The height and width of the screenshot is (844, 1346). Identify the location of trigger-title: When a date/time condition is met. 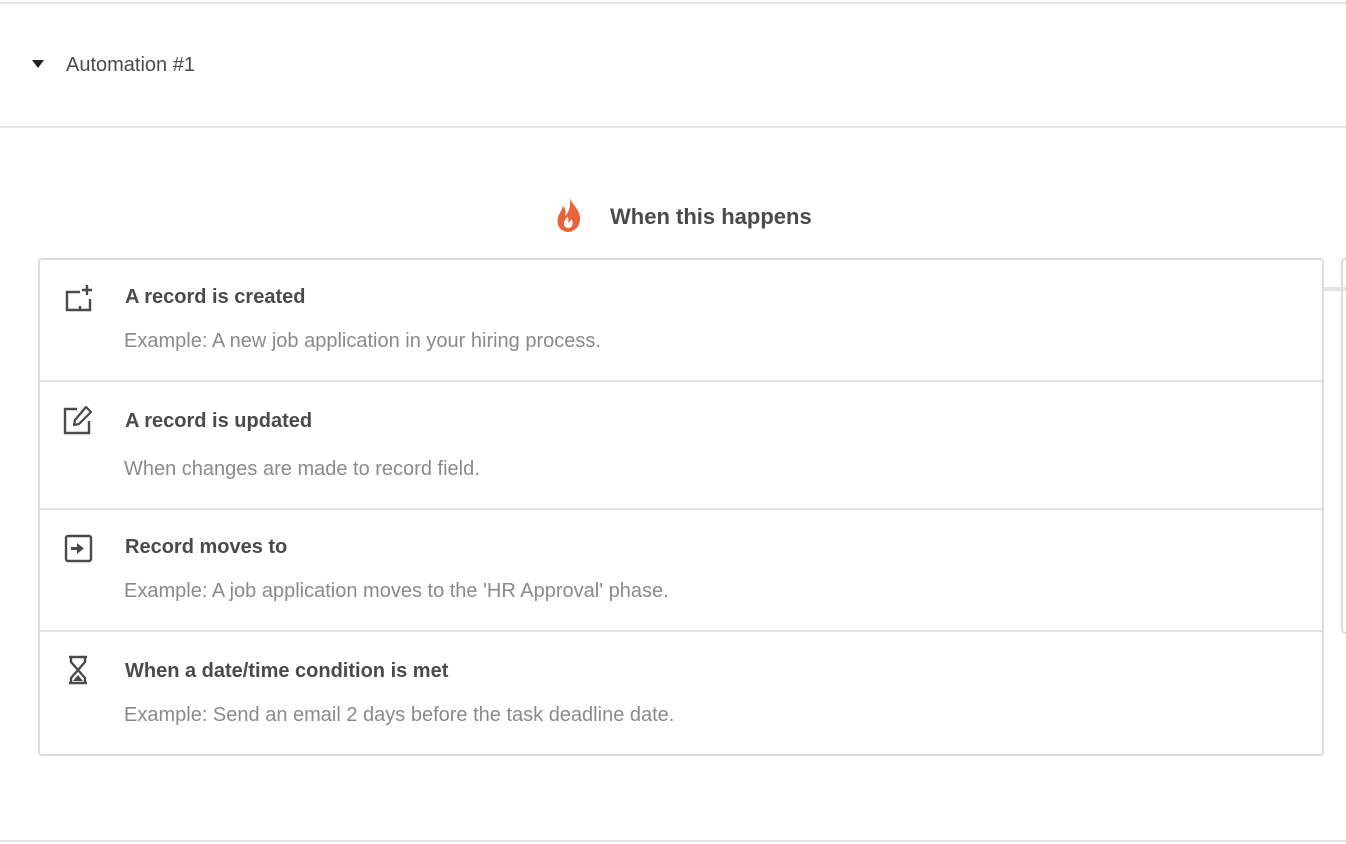
(287, 671).